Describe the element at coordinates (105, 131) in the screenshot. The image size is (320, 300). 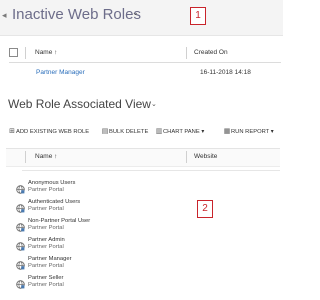
I see `delete-icon: ▤` at that location.